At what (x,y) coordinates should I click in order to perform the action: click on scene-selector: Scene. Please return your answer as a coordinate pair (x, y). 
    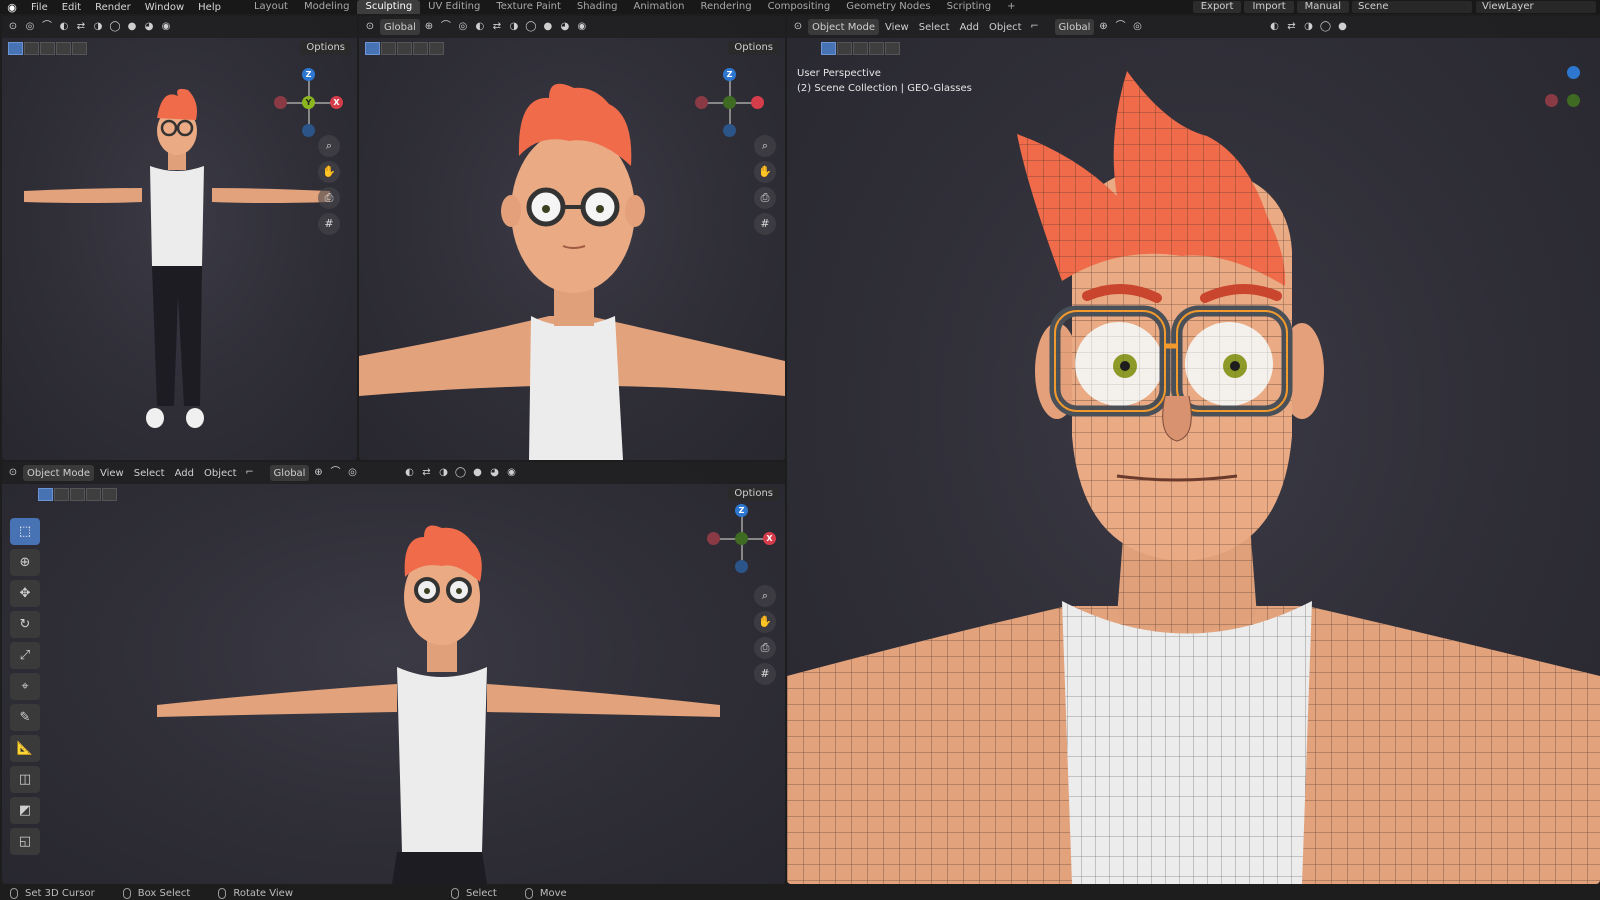
    Looking at the image, I should click on (1412, 7).